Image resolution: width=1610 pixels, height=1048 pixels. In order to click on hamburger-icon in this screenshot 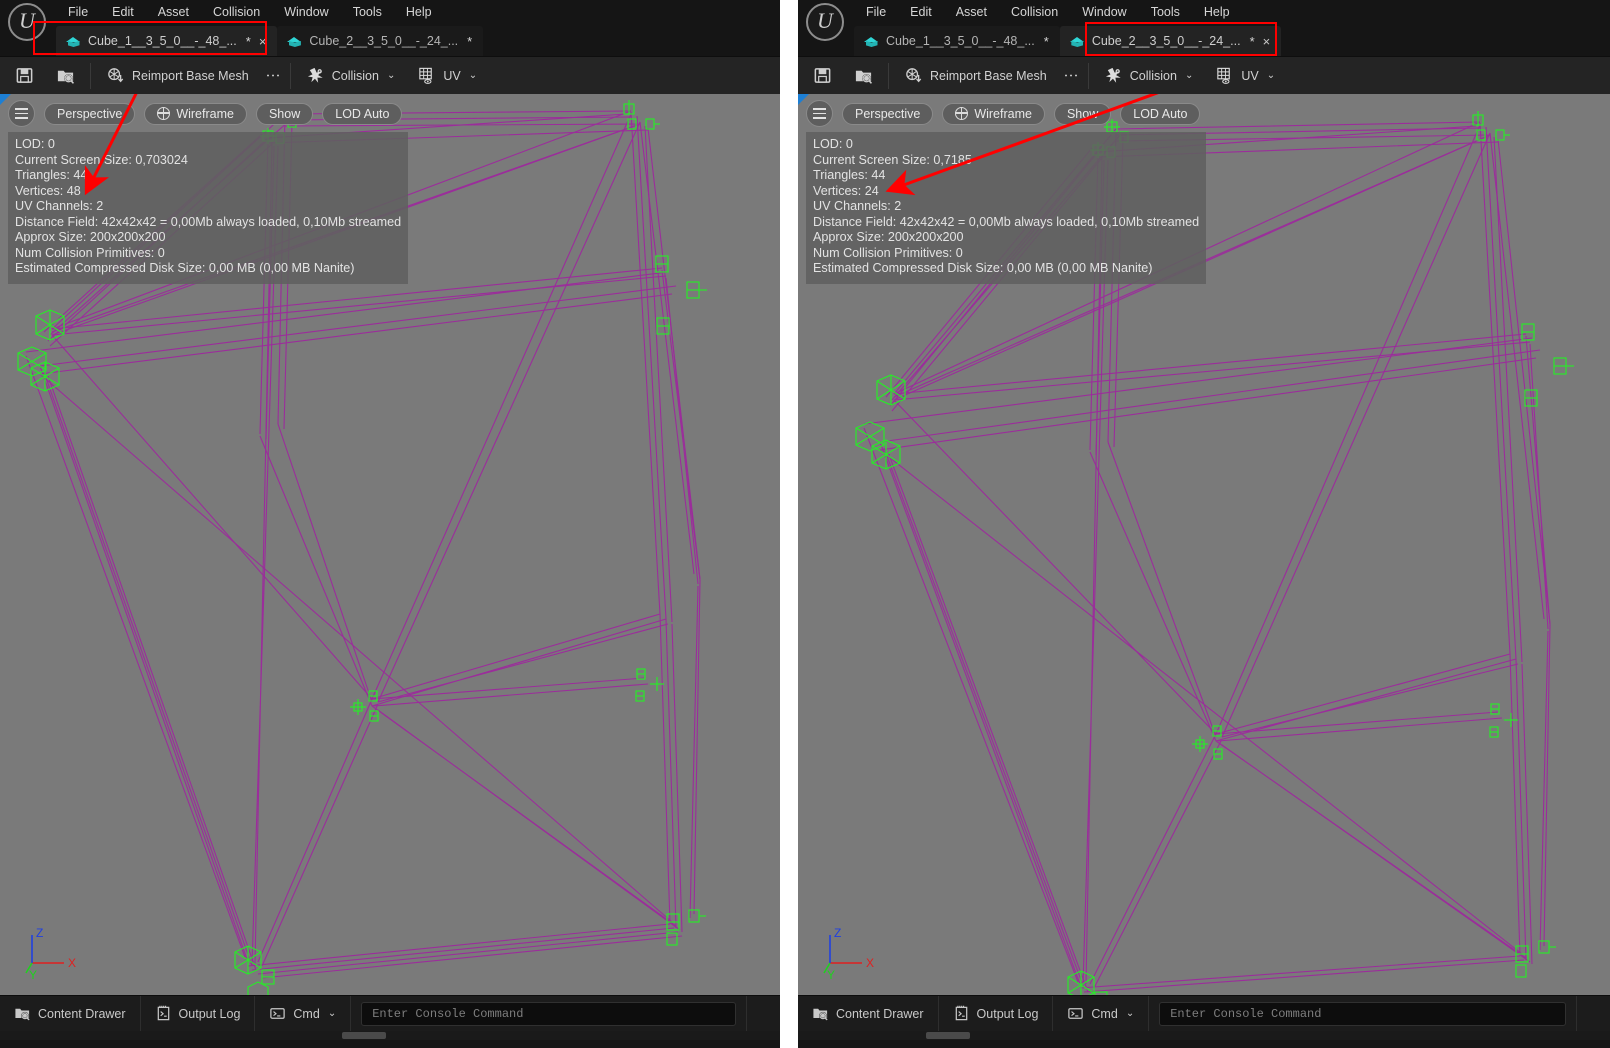, I will do `click(21, 113)`.